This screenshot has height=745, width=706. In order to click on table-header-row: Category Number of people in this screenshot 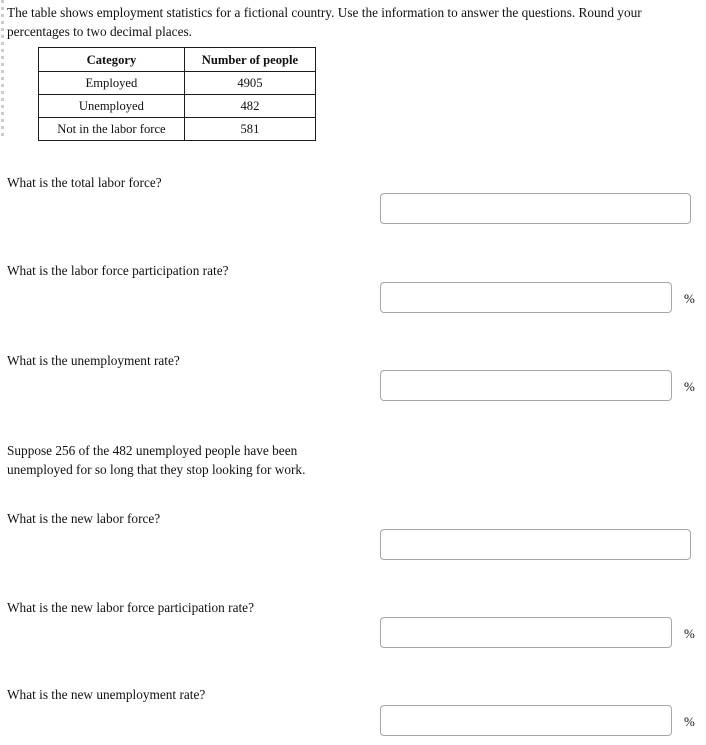, I will do `click(177, 59)`.